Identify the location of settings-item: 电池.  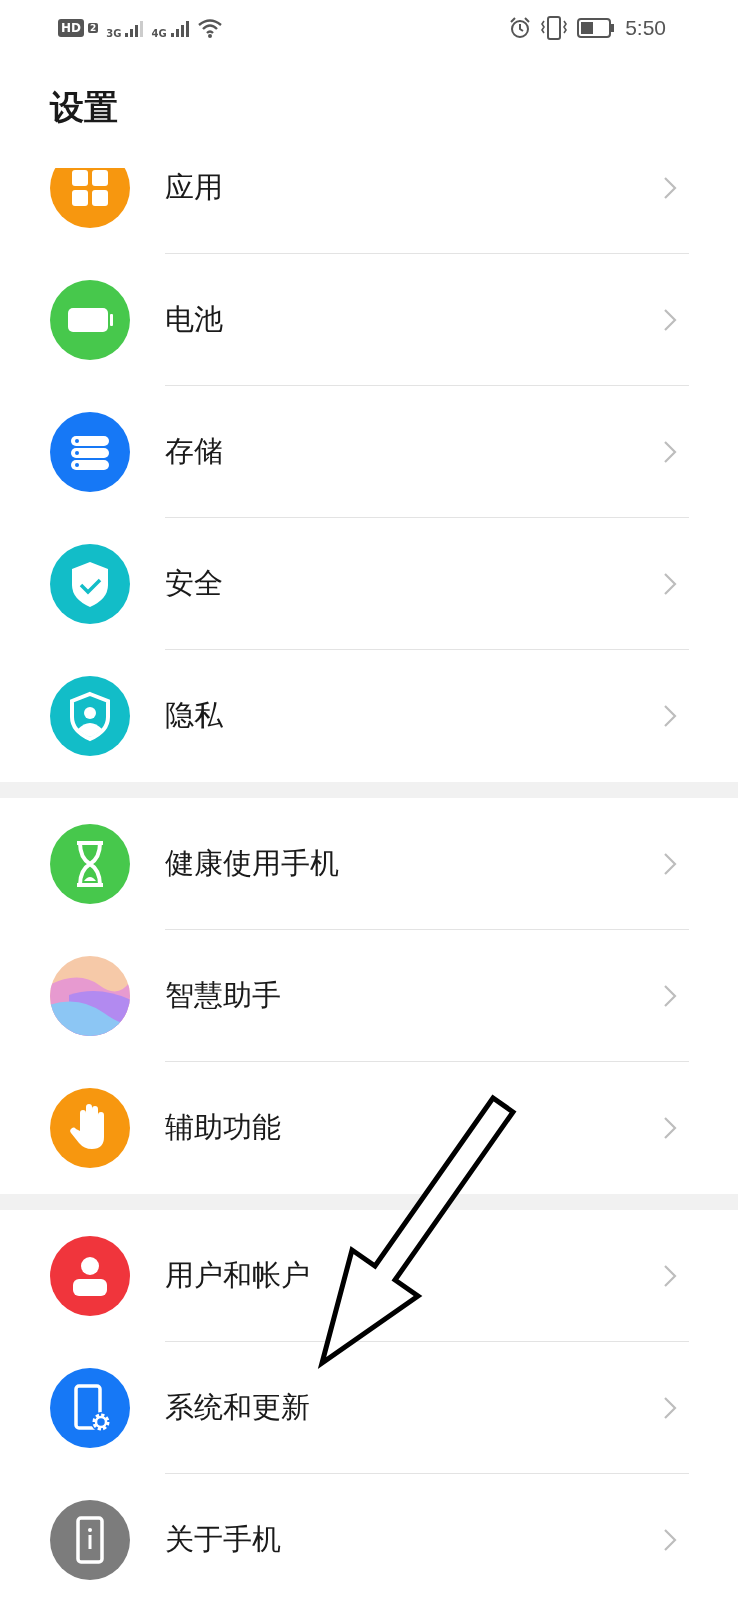
(369, 320).